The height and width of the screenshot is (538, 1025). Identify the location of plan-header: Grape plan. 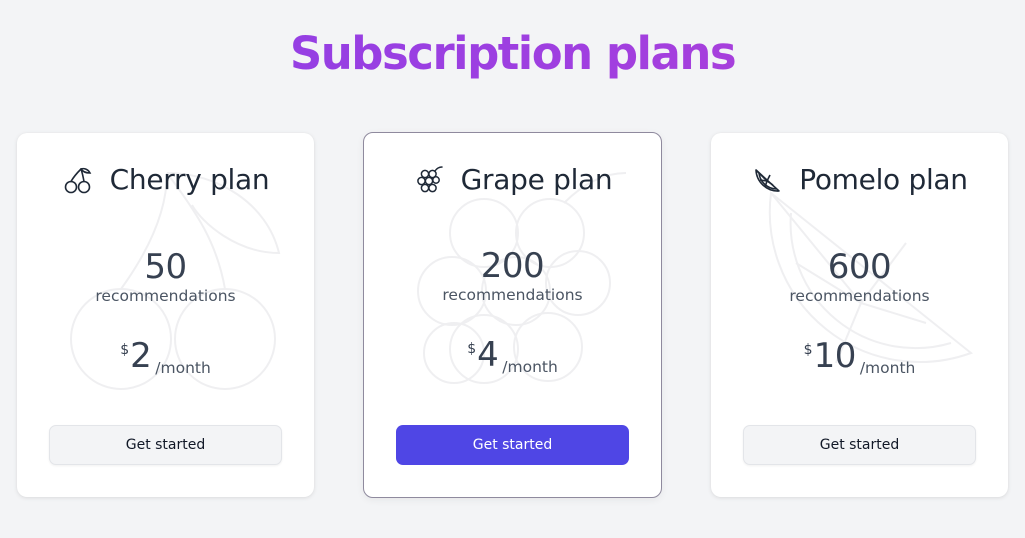
(512, 179).